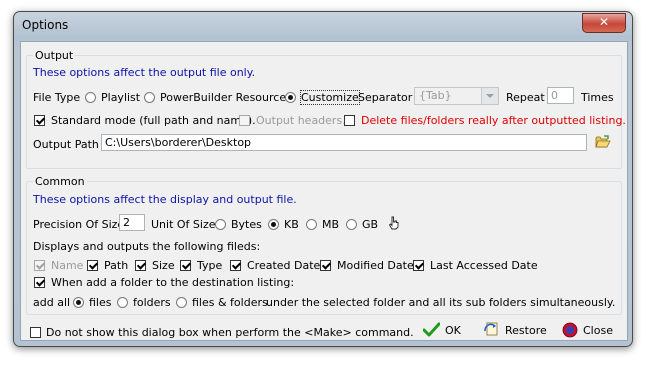  Describe the element at coordinates (349, 120) in the screenshot. I see `delete-files-checkbox` at that location.